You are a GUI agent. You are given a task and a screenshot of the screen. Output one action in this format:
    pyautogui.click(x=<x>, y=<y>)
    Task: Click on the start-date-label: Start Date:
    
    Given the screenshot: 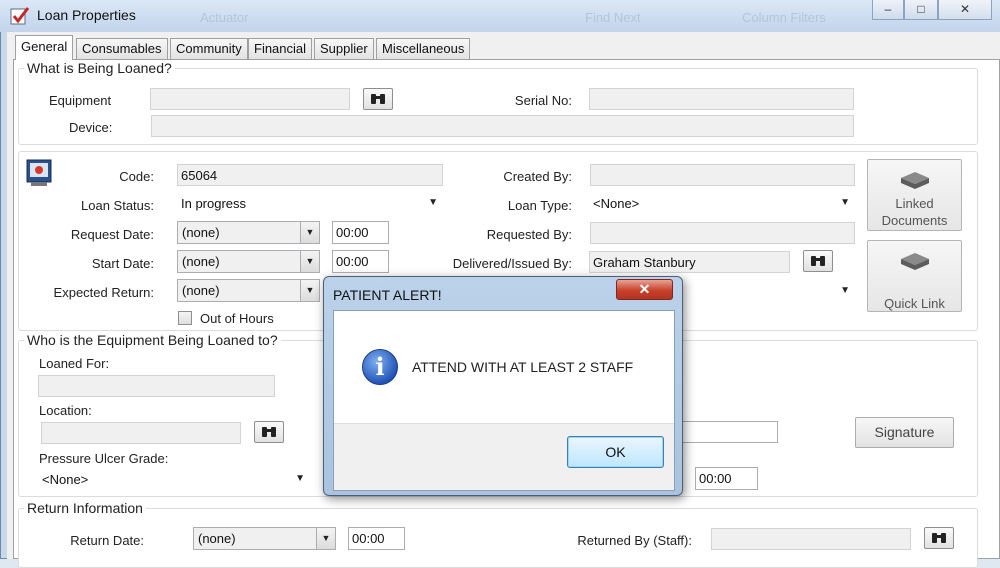 What is the action you would take?
    pyautogui.click(x=122, y=263)
    